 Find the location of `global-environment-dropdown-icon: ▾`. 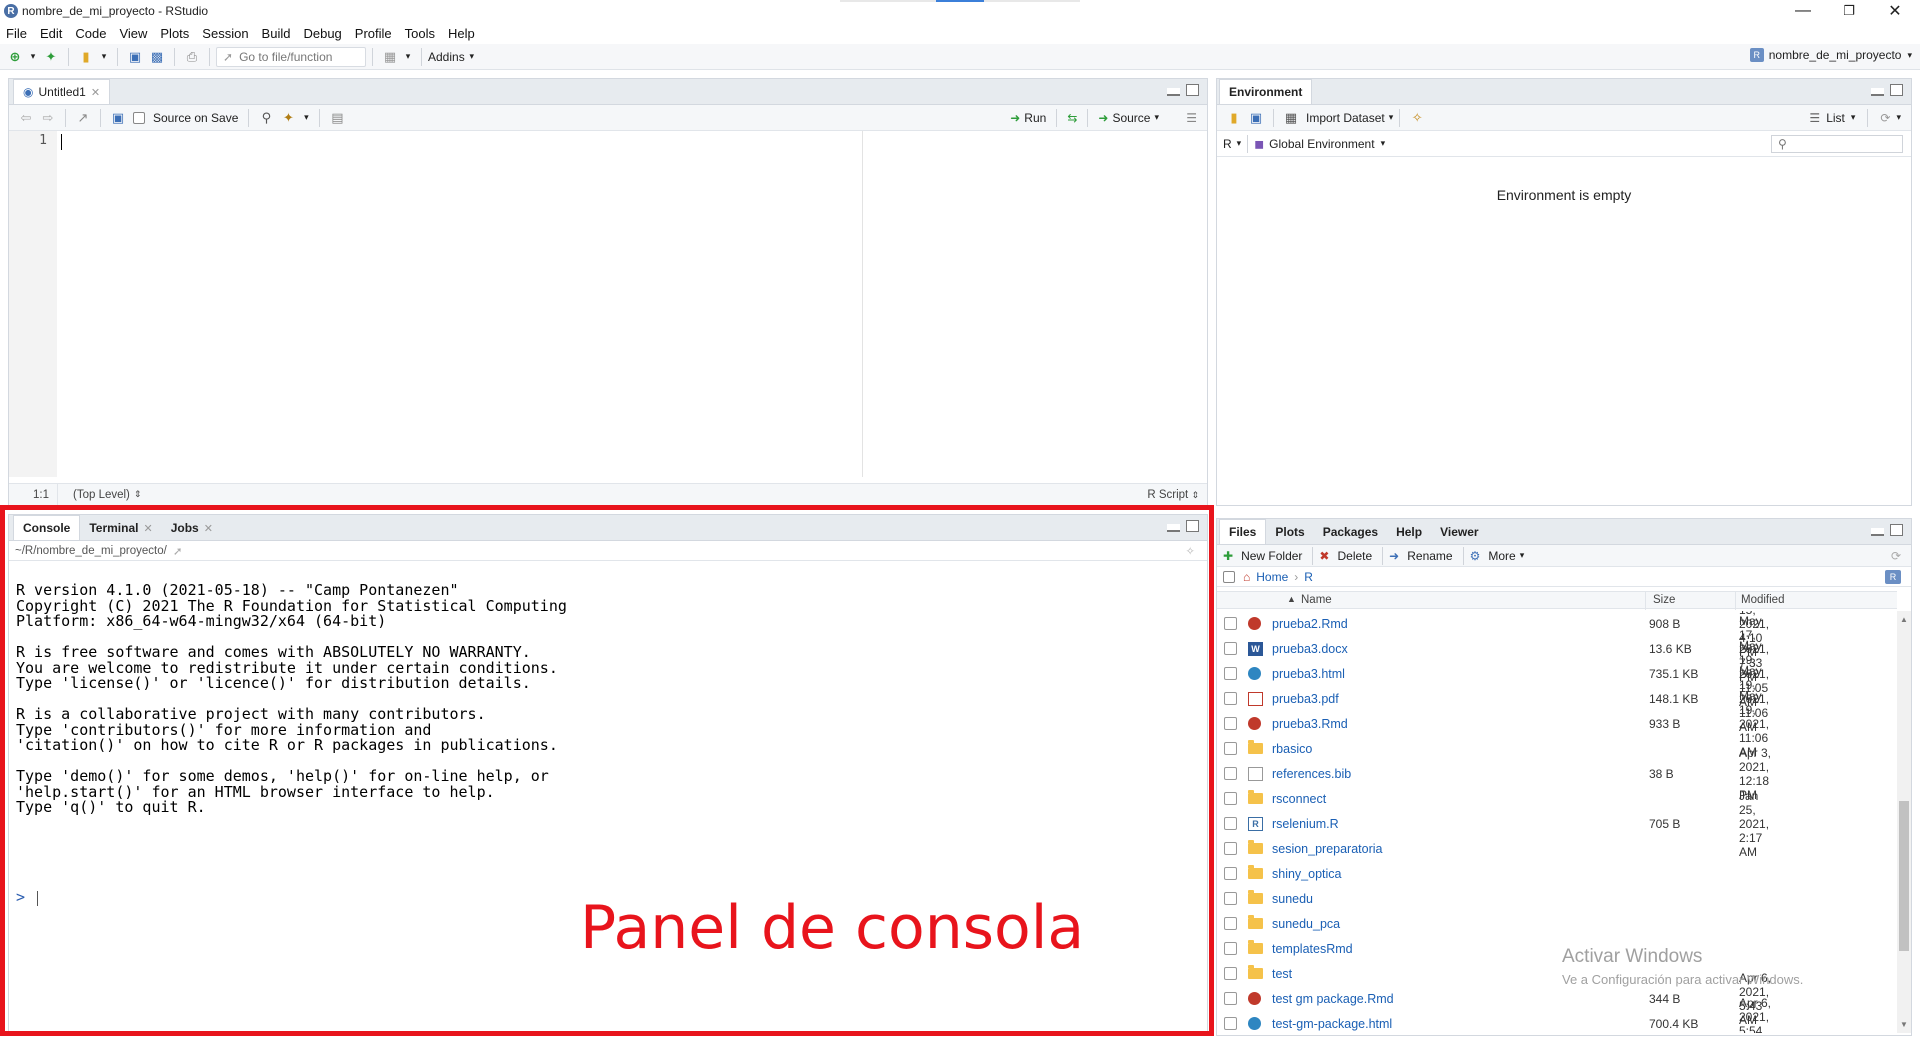

global-environment-dropdown-icon: ▾ is located at coordinates (1383, 143).